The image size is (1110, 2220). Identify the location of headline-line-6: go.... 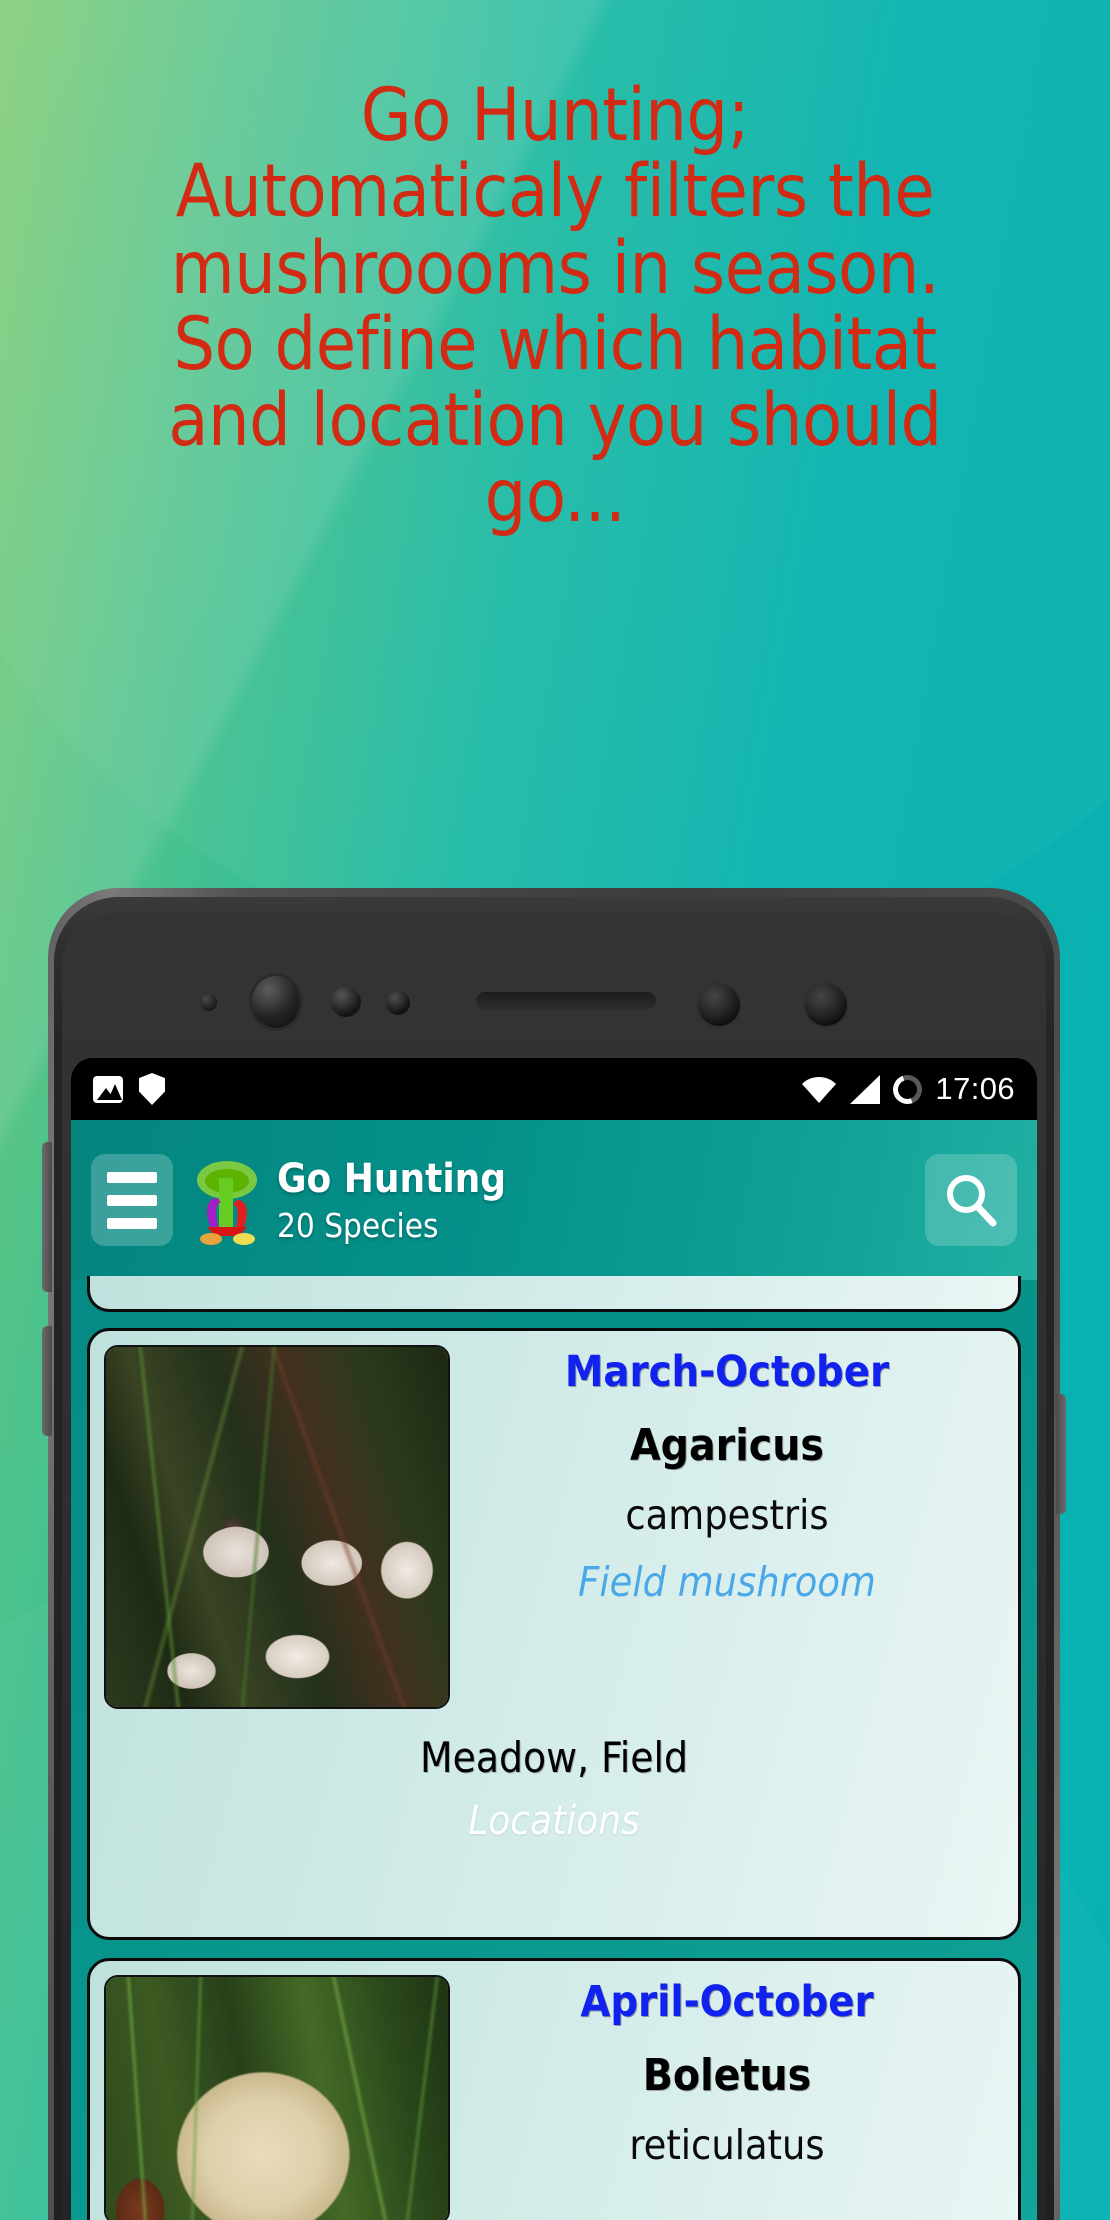
(555, 497).